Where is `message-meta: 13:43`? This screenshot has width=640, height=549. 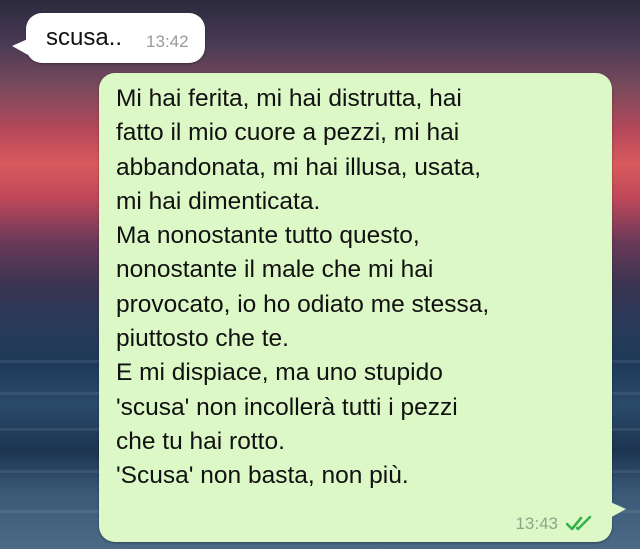
message-meta: 13:43 is located at coordinates (555, 524).